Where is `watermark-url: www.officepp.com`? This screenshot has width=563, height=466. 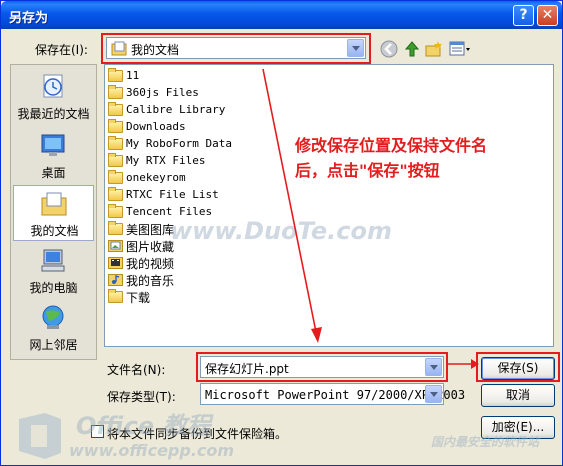
watermark-url: www.officepp.com is located at coordinates (152, 450).